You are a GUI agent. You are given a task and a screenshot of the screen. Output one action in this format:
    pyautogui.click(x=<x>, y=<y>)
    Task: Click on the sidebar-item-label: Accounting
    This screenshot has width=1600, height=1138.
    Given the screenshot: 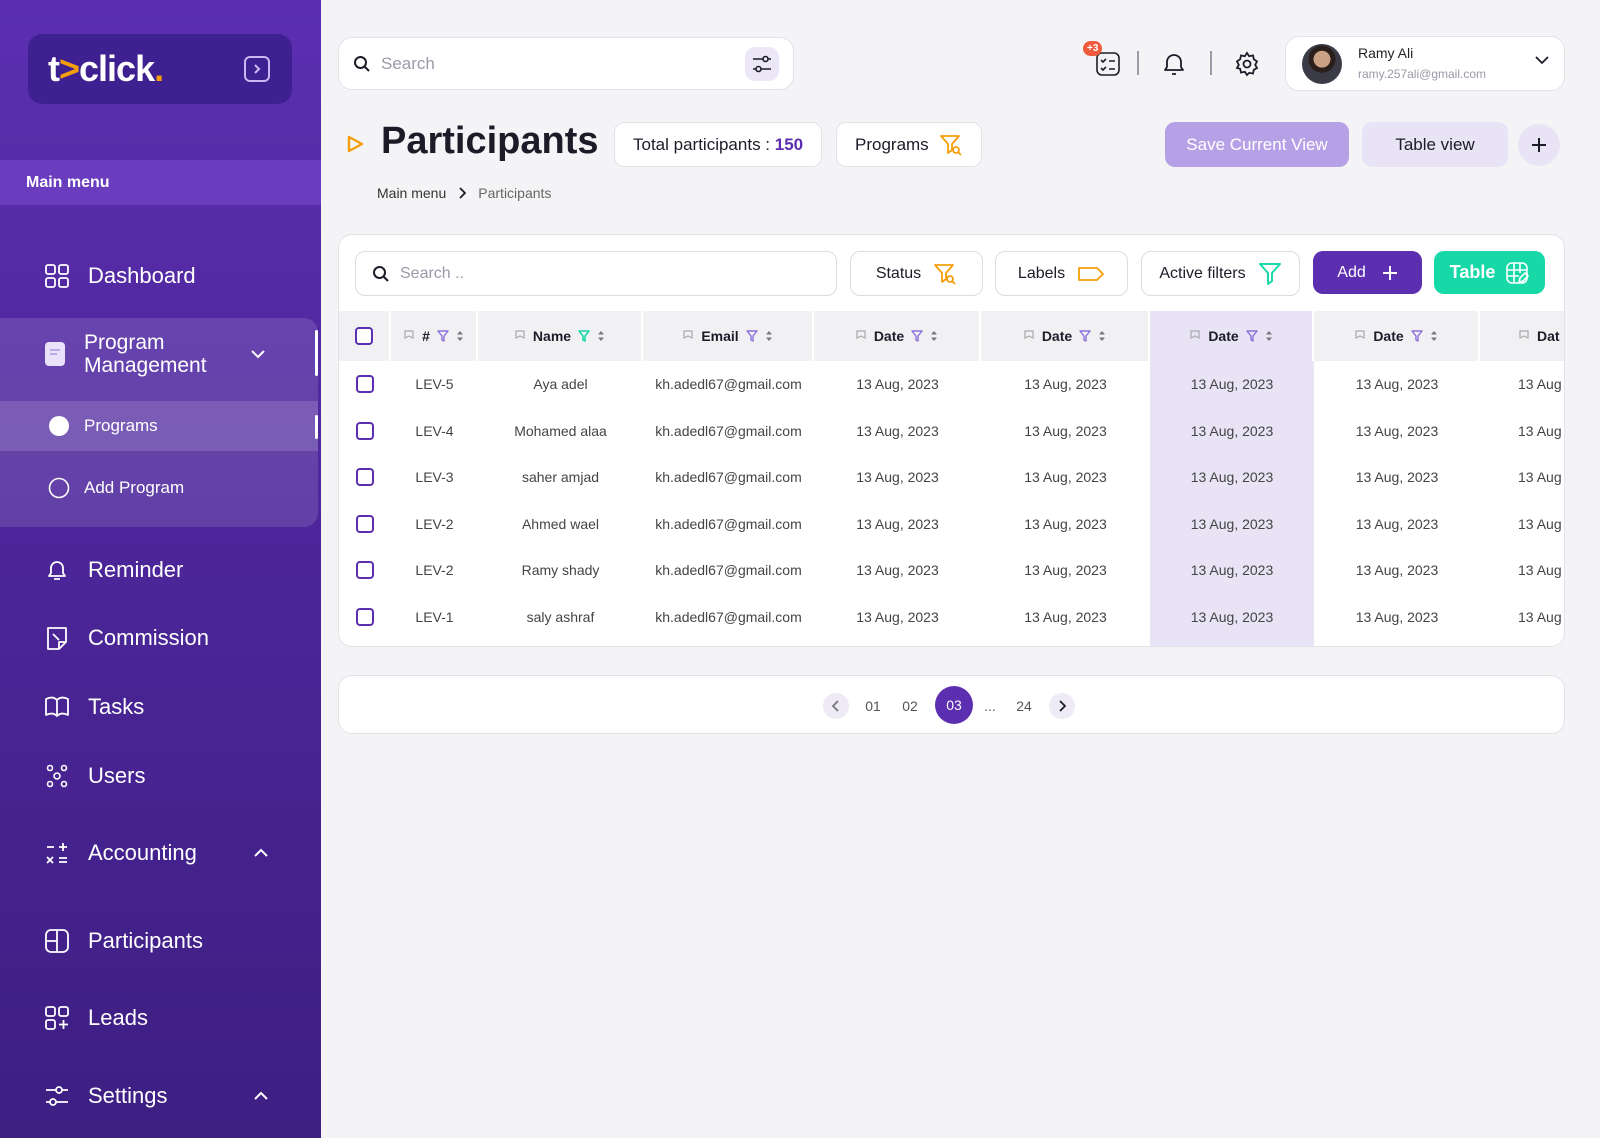 What is the action you would take?
    pyautogui.click(x=142, y=852)
    